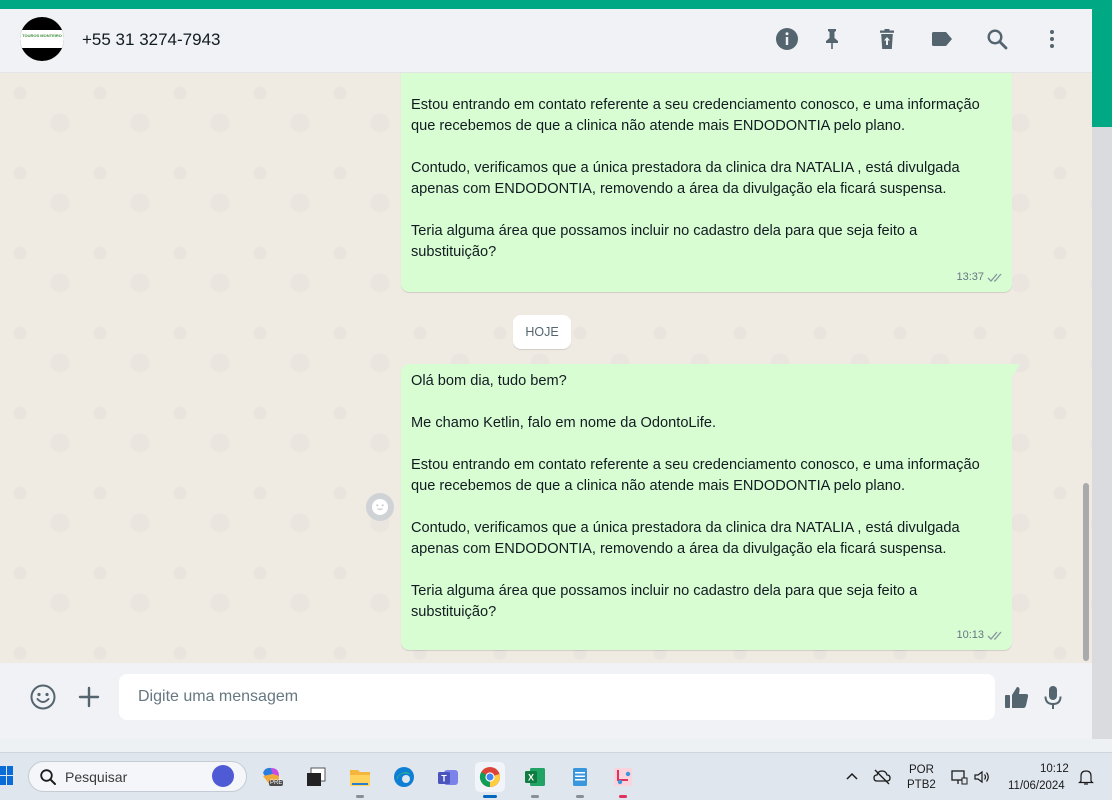  I want to click on contact-name: +55 31 3274-7943, so click(151, 40).